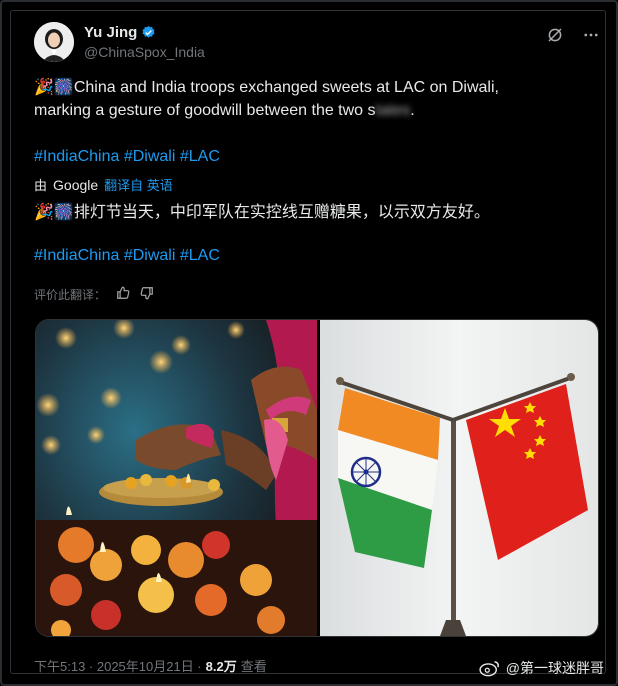 The height and width of the screenshot is (686, 618). I want to click on translated-hashtags: #IndiaChina #Diwali #LAC, so click(127, 256).